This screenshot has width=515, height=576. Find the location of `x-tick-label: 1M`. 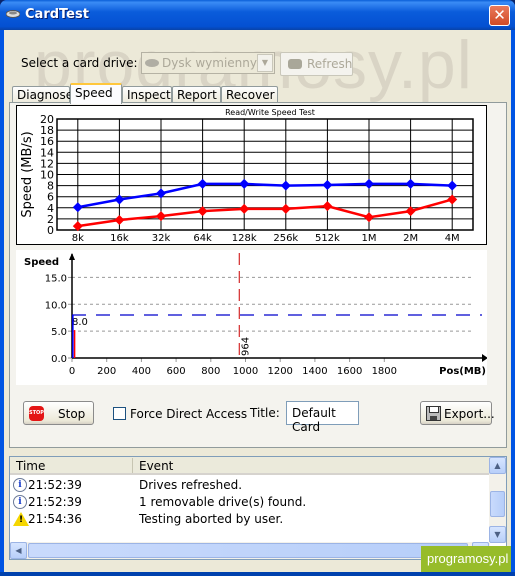

x-tick-label: 1M is located at coordinates (369, 238).